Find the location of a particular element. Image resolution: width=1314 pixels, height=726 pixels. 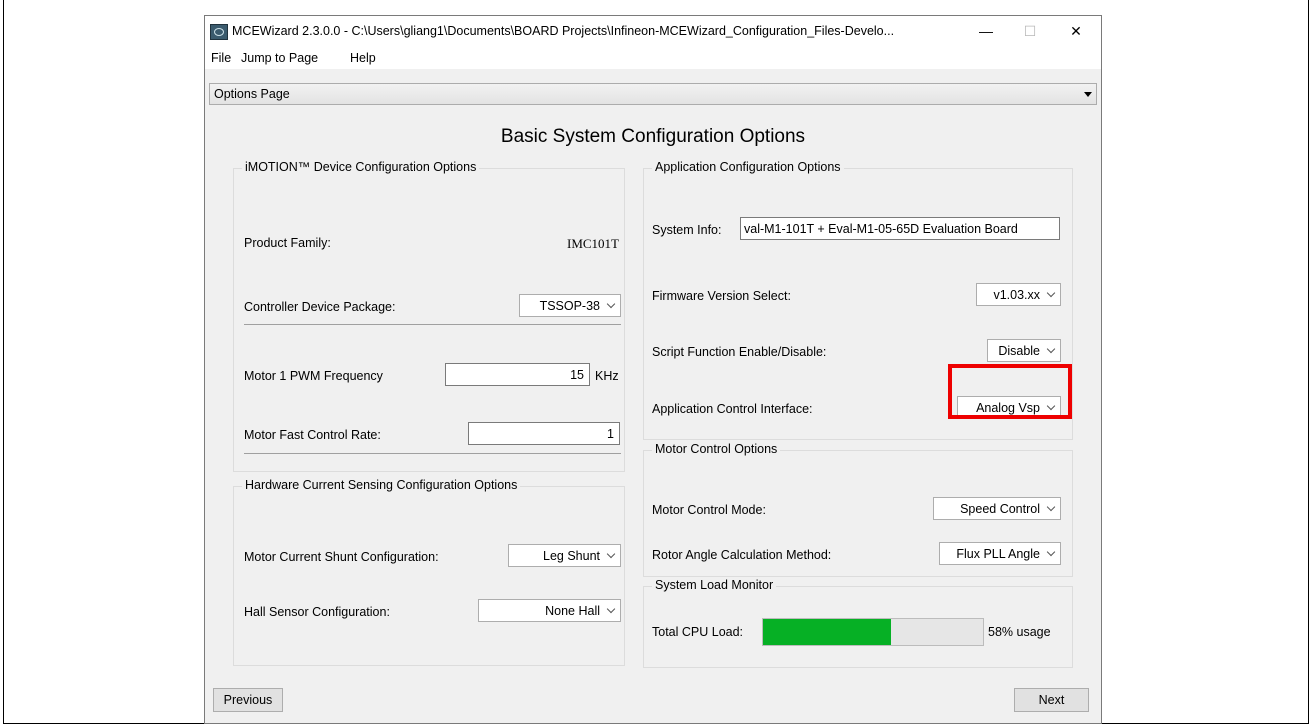

cpu-load-bar is located at coordinates (873, 632).